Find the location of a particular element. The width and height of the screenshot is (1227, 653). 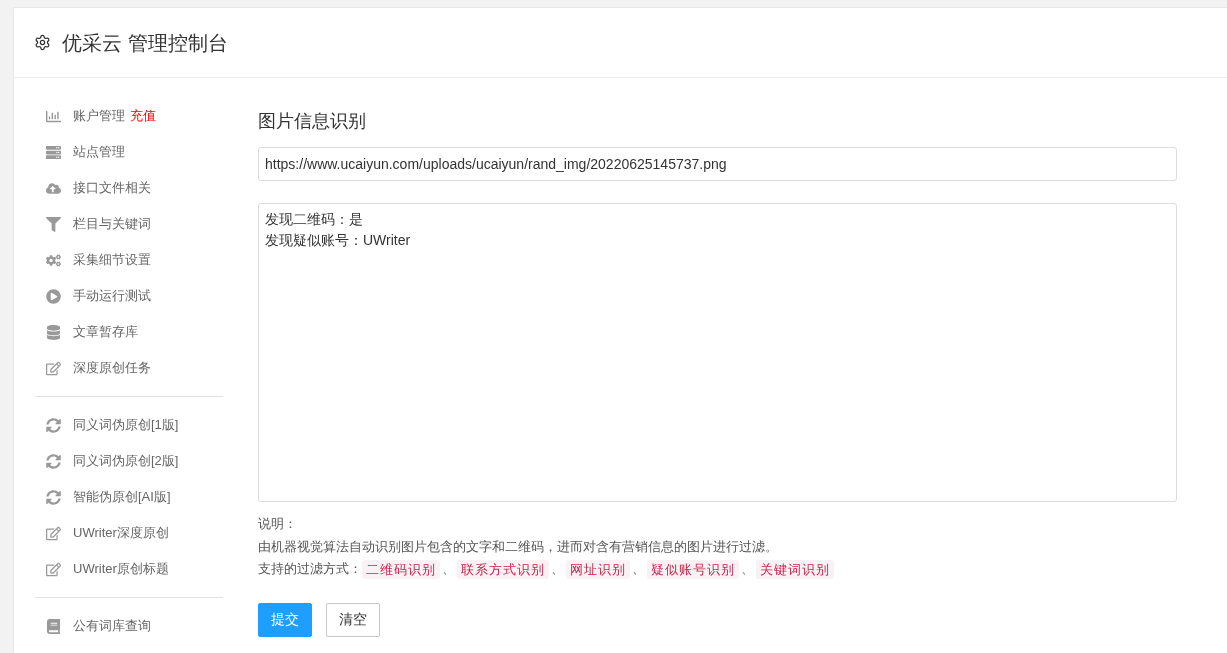

filter-tag: 疑似账号识别 is located at coordinates (693, 569).